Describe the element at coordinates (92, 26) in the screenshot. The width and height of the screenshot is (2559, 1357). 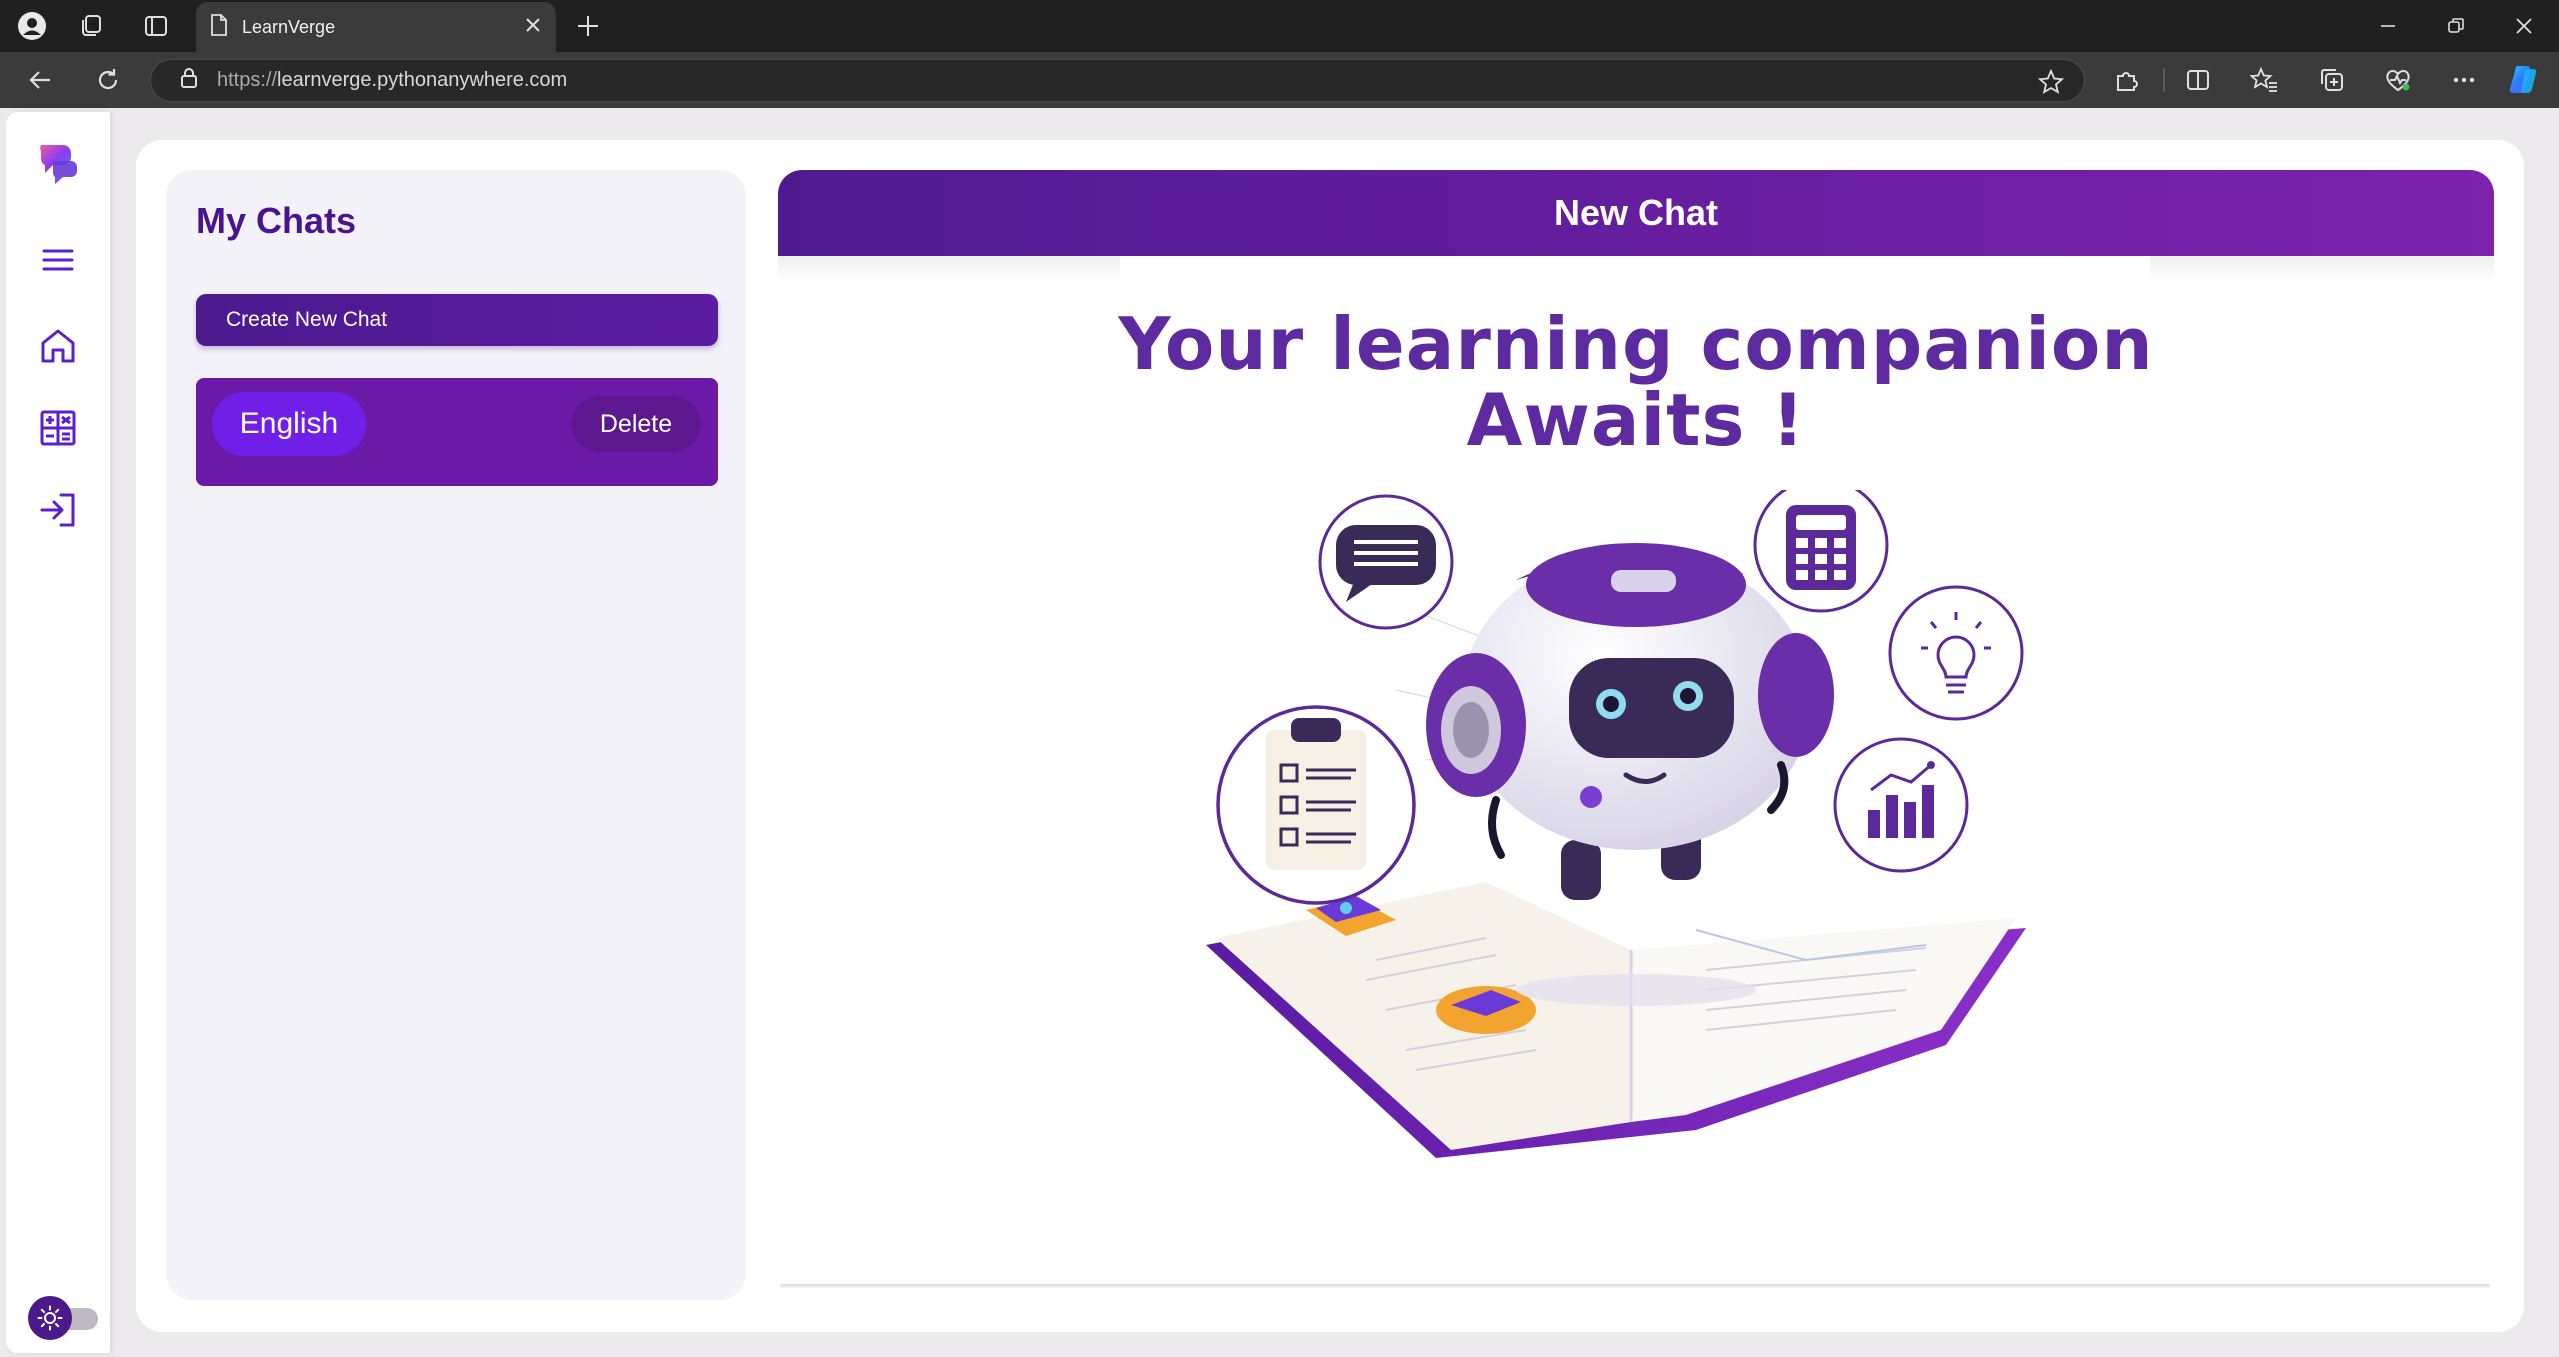
I see `workspaces-icon` at that location.